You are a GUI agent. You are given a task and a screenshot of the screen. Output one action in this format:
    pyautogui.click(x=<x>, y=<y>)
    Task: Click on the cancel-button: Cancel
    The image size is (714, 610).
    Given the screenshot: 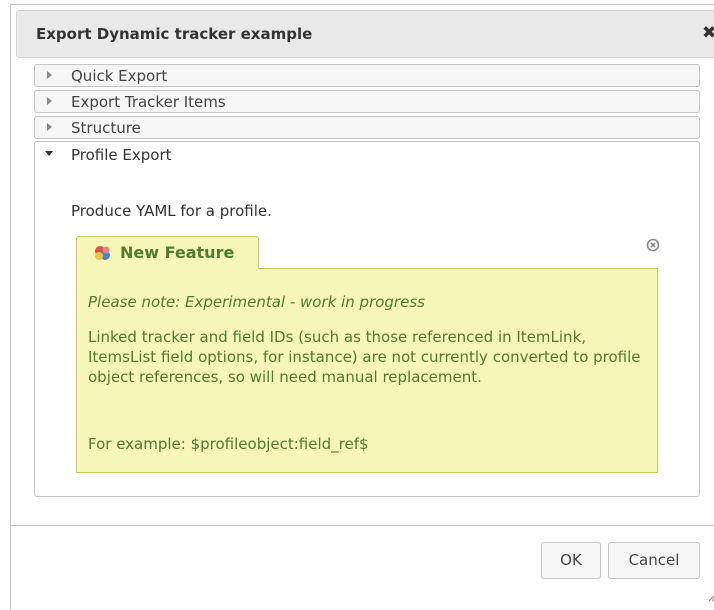 What is the action you would take?
    pyautogui.click(x=654, y=560)
    